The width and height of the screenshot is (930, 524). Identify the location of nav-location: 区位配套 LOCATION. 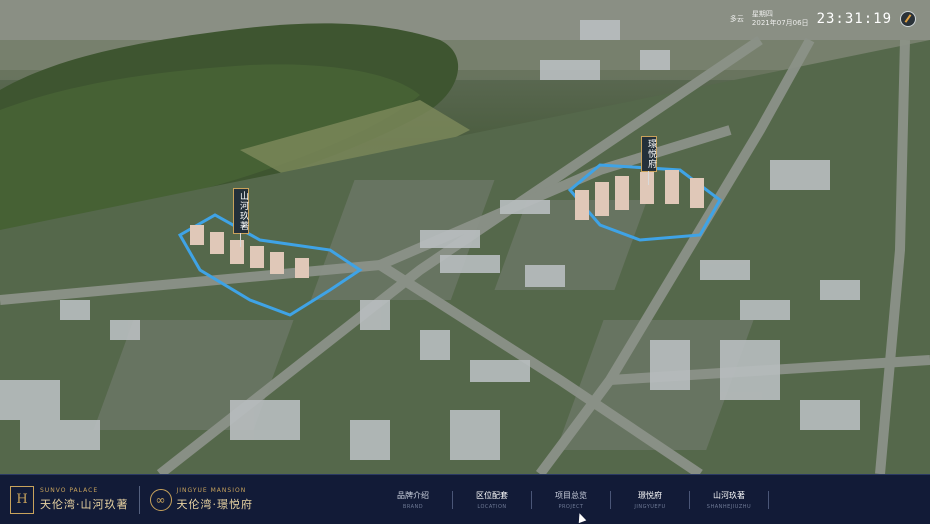
(492, 500).